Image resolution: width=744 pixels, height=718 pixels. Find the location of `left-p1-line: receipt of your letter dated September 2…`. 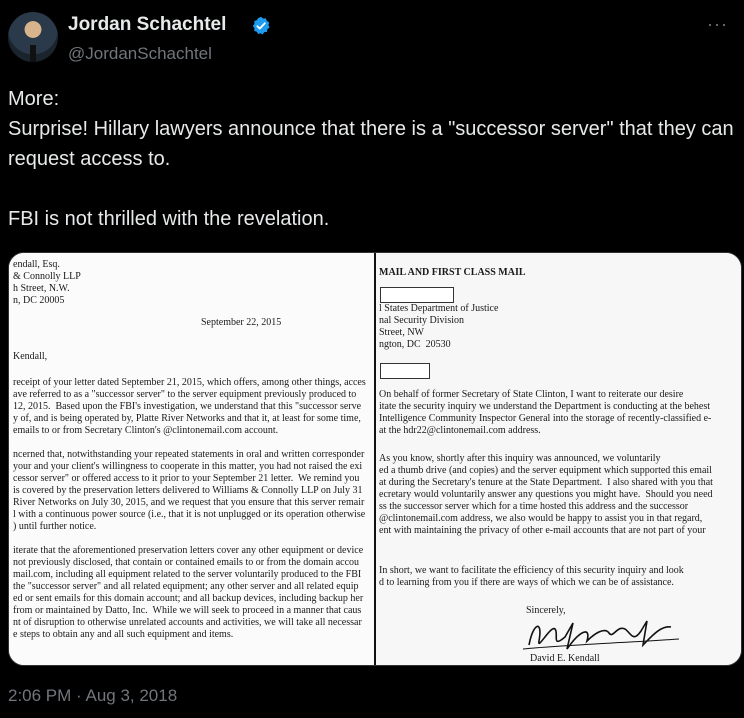

left-p1-line: receipt of your letter dated September 2… is located at coordinates (189, 382).